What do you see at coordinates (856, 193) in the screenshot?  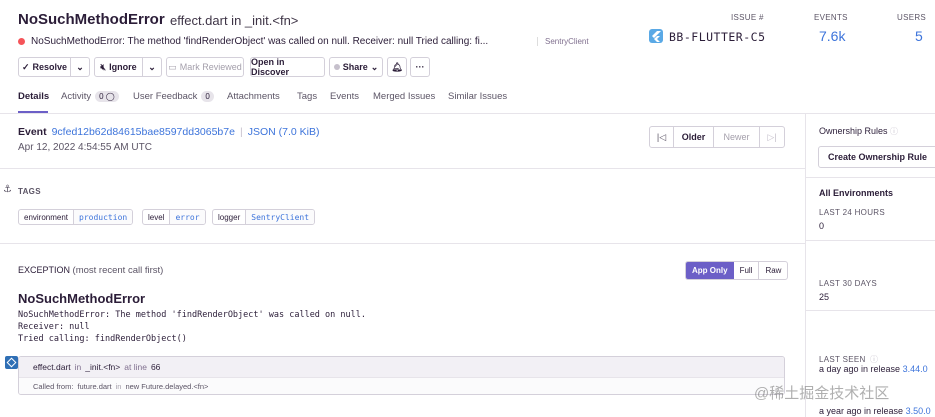 I see `environments-label: All Environments` at bounding box center [856, 193].